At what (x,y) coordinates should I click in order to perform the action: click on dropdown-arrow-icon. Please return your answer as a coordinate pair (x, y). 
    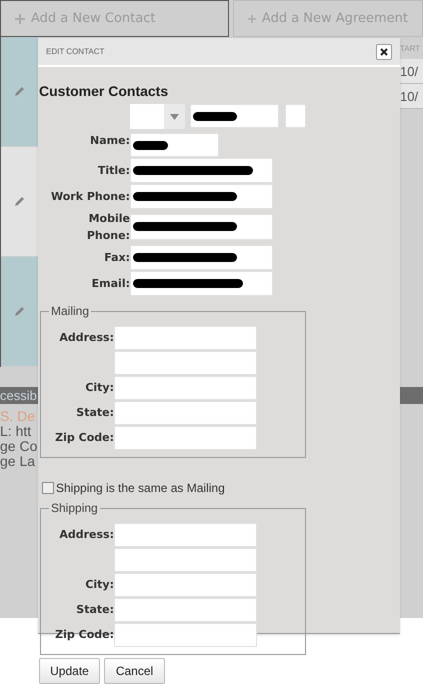
    Looking at the image, I should click on (174, 117).